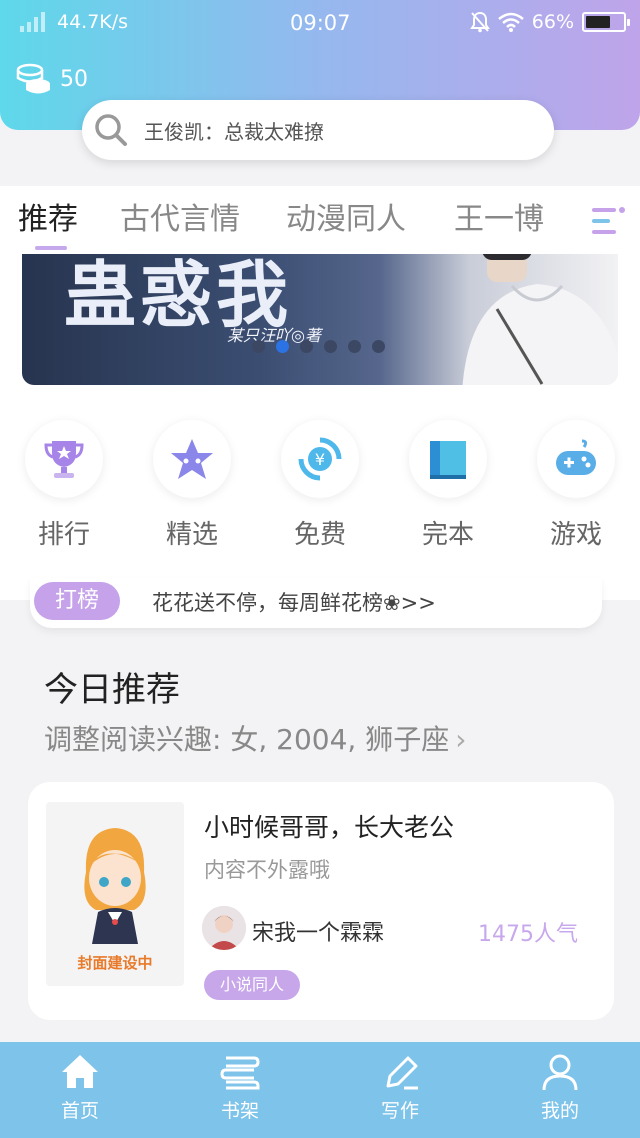 This screenshot has height=1138, width=640. I want to click on entry-ranking-circle, so click(64, 459).